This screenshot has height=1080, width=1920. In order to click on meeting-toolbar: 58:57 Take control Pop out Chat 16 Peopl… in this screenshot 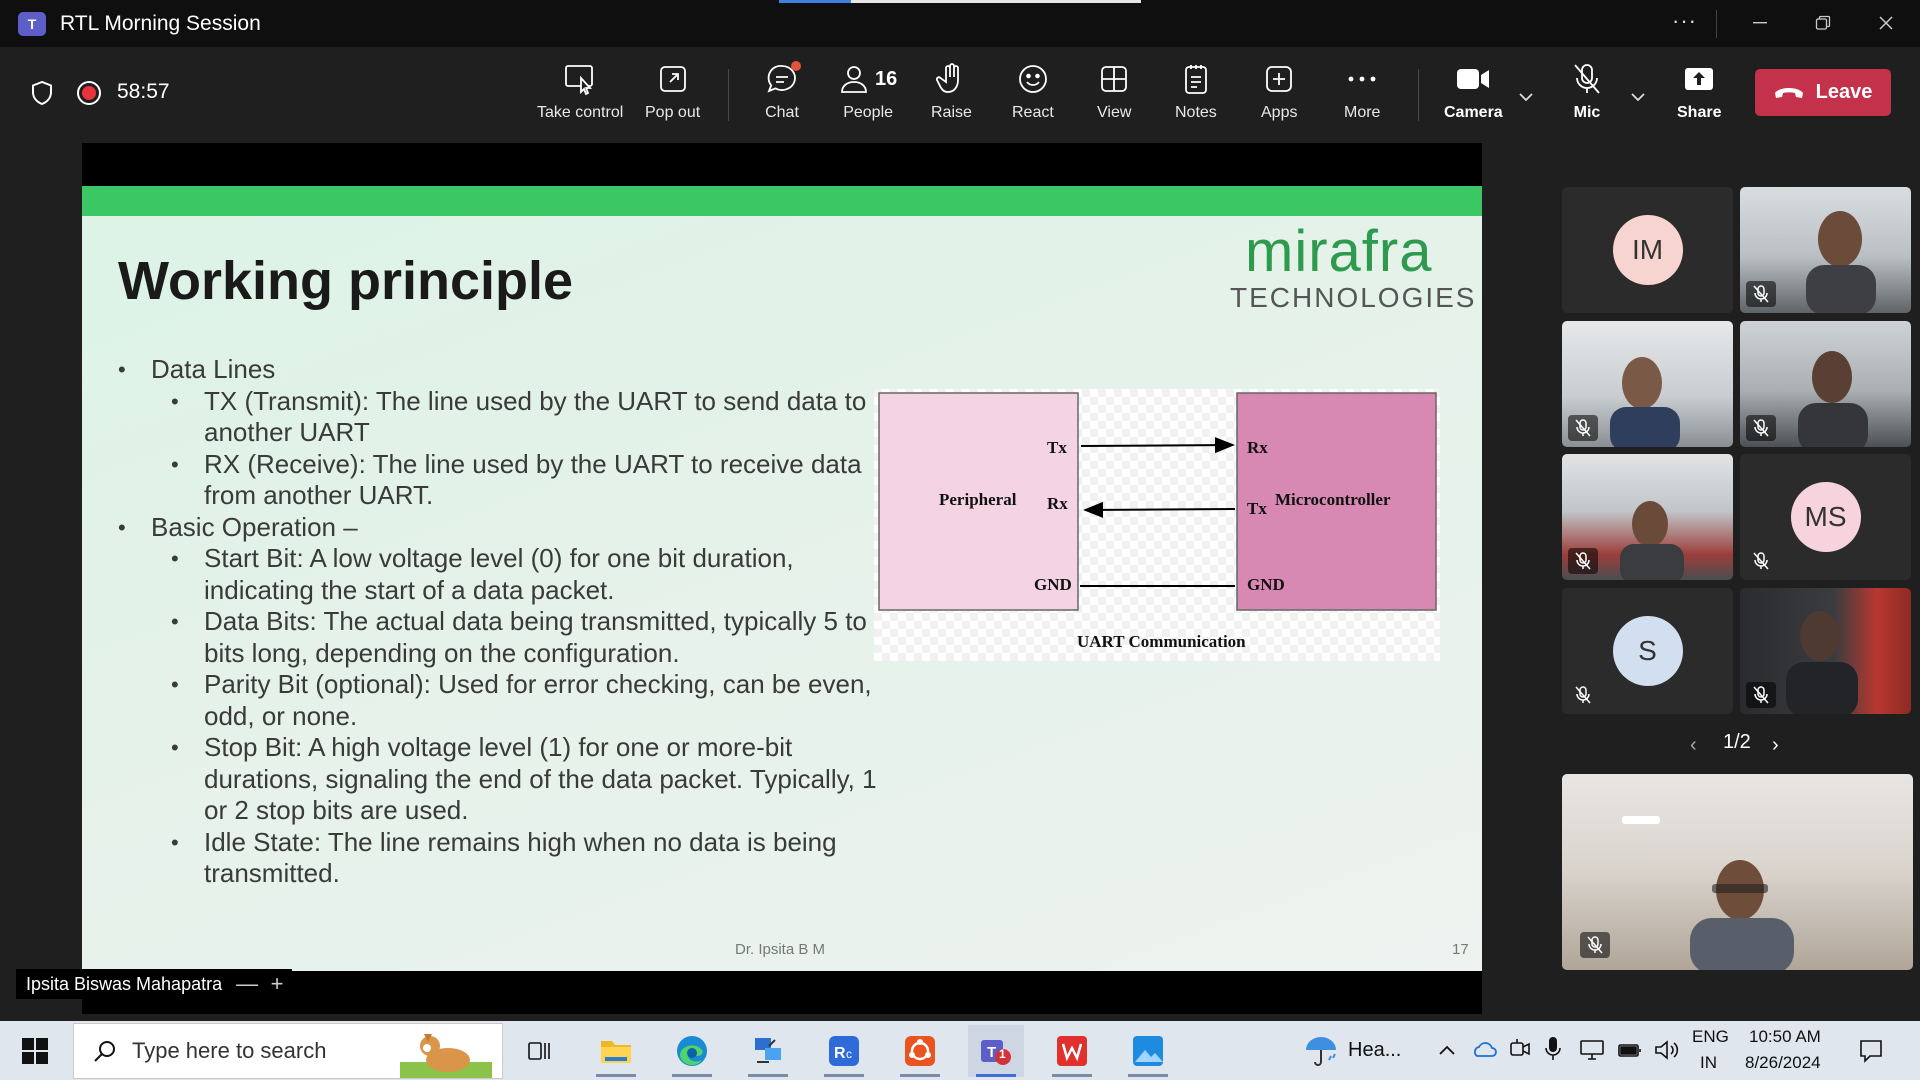, I will do `click(960, 92)`.